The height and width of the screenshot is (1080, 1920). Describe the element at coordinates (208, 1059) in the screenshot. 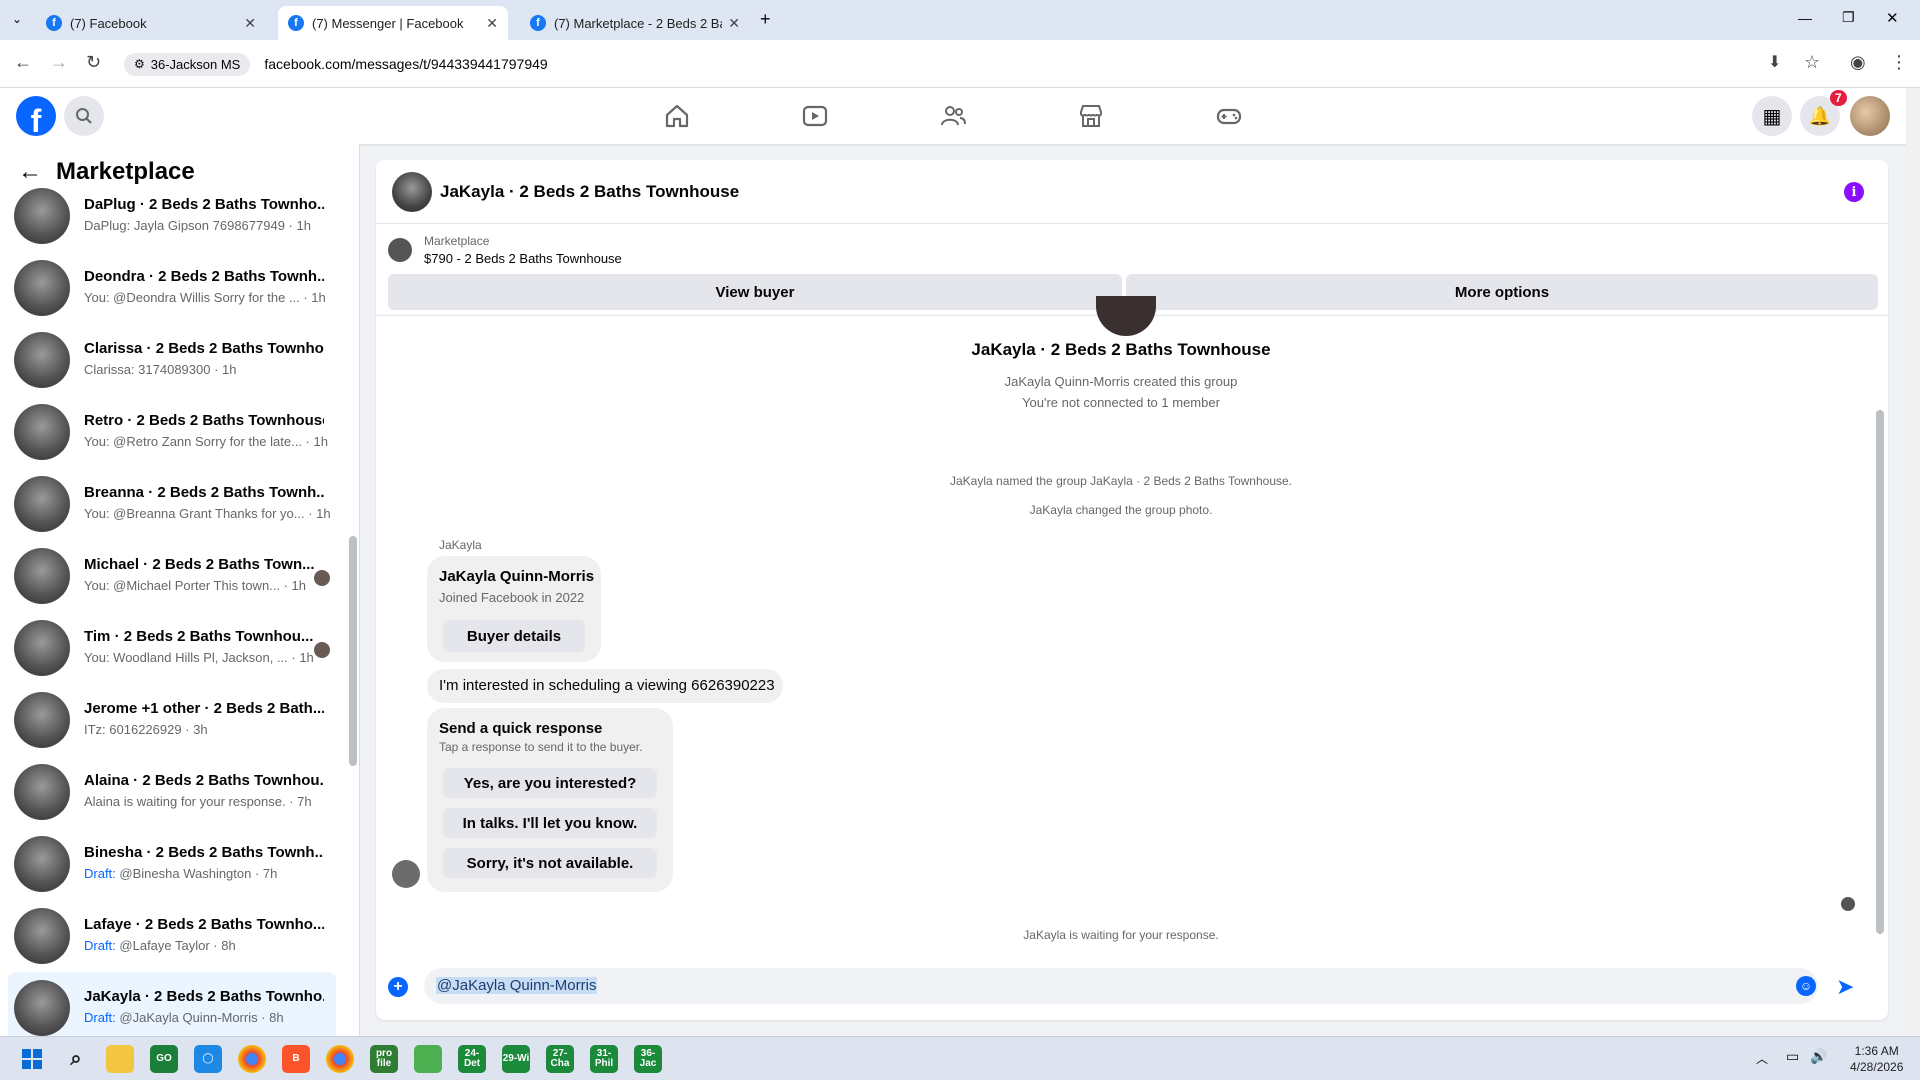

I see `app-icon: ◯` at that location.